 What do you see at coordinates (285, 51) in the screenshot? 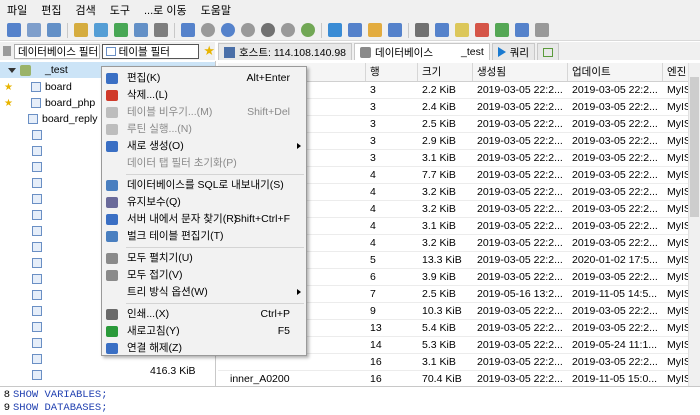
I see `tab-host: 호스트: 114.108.140.98` at bounding box center [285, 51].